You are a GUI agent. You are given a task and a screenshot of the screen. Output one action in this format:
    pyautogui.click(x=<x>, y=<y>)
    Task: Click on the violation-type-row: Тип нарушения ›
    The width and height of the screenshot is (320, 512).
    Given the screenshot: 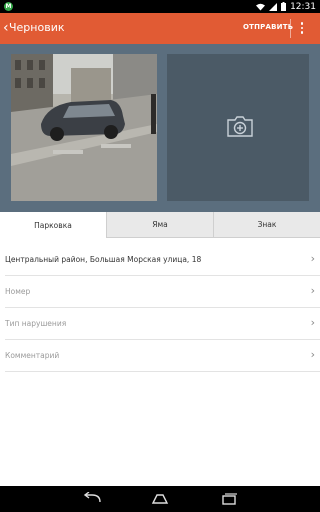 What is the action you would take?
    pyautogui.click(x=162, y=324)
    